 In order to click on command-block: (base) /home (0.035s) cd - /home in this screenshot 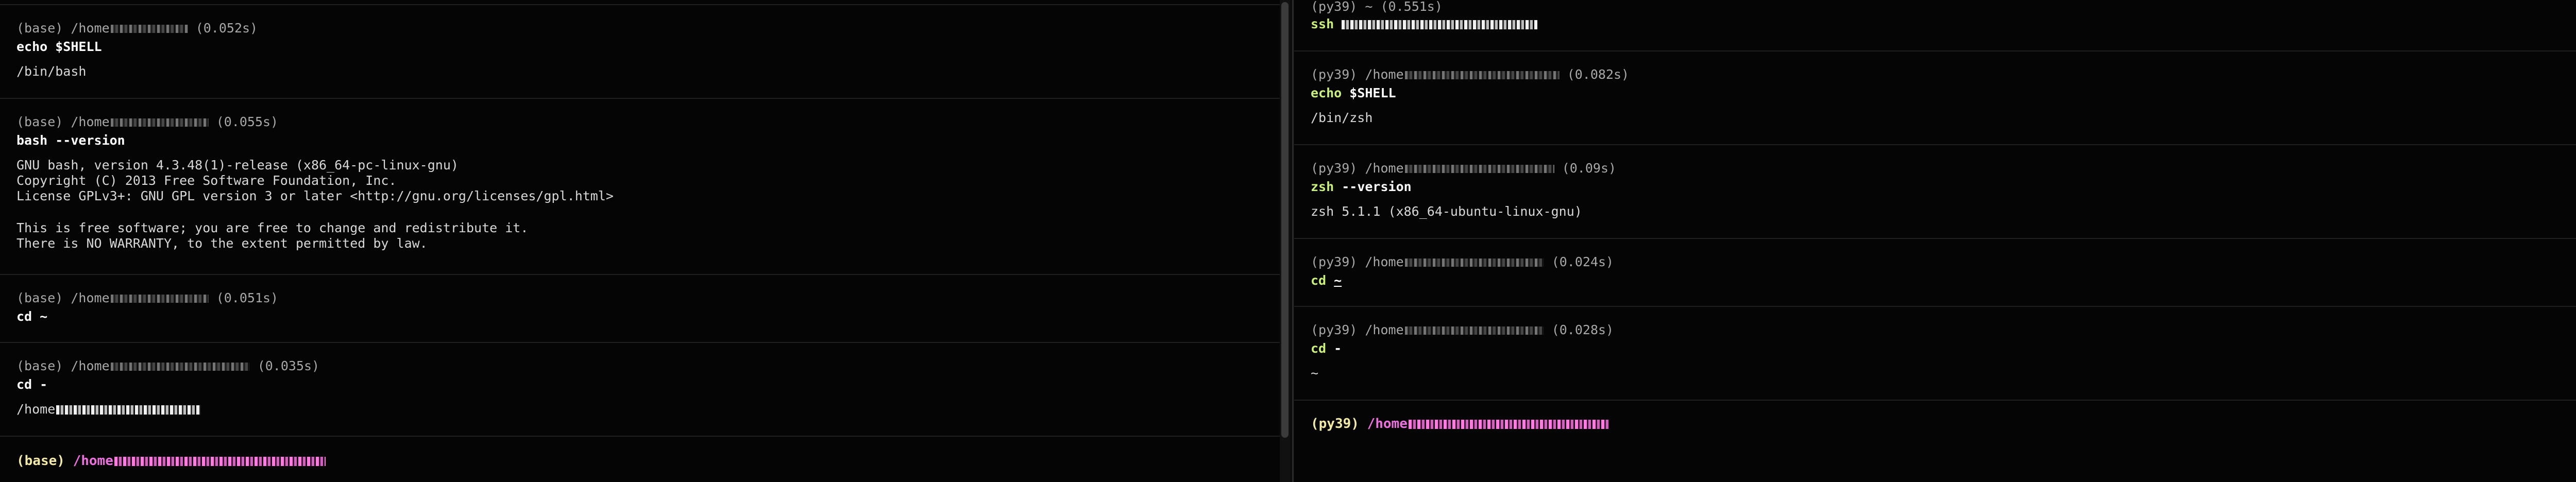, I will do `click(640, 389)`.